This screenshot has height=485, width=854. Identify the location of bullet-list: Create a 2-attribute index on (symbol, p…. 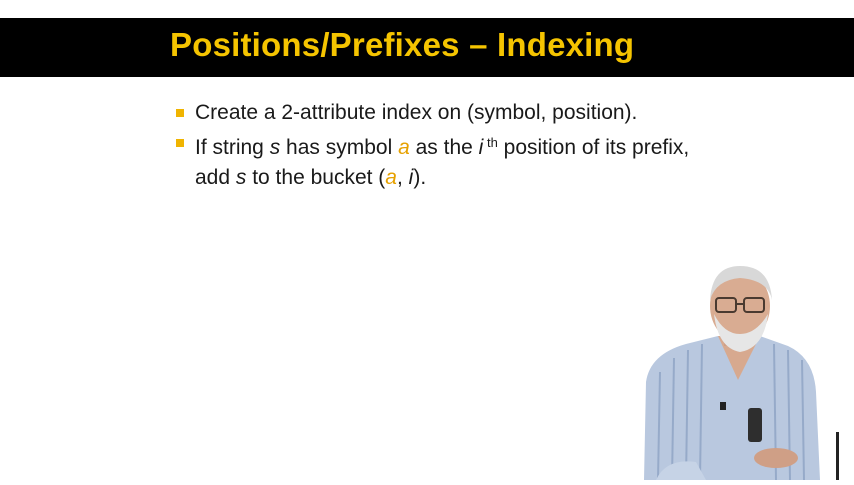
(444, 145).